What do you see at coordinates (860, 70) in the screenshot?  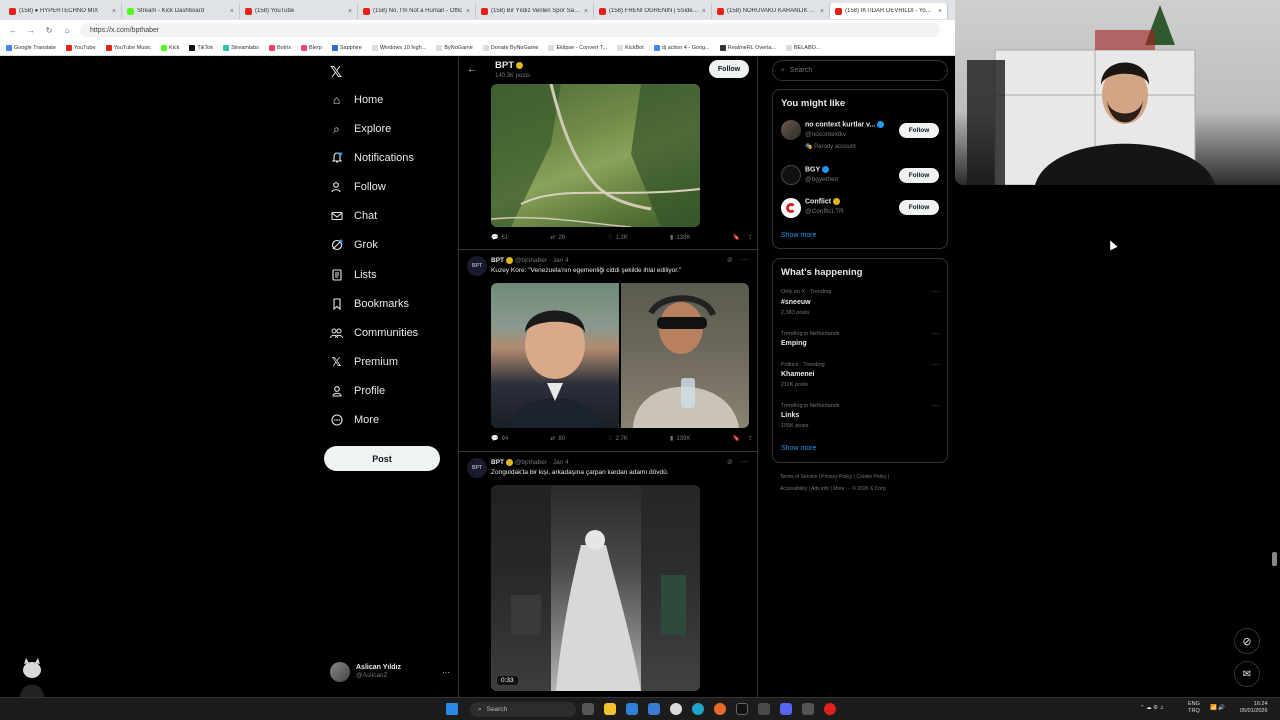 I see `search-input: ⌕ Search` at bounding box center [860, 70].